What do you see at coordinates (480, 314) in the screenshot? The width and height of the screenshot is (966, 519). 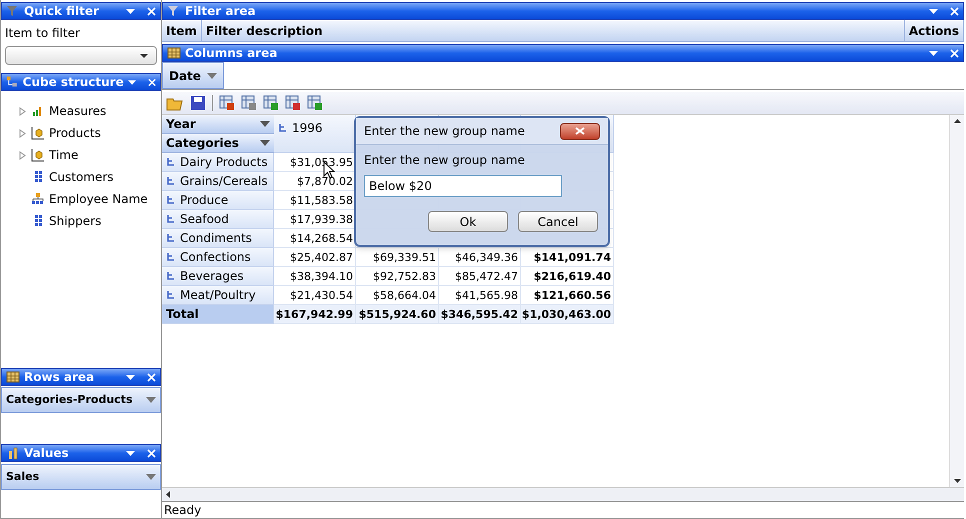 I see `total-cell: $346,595.42` at bounding box center [480, 314].